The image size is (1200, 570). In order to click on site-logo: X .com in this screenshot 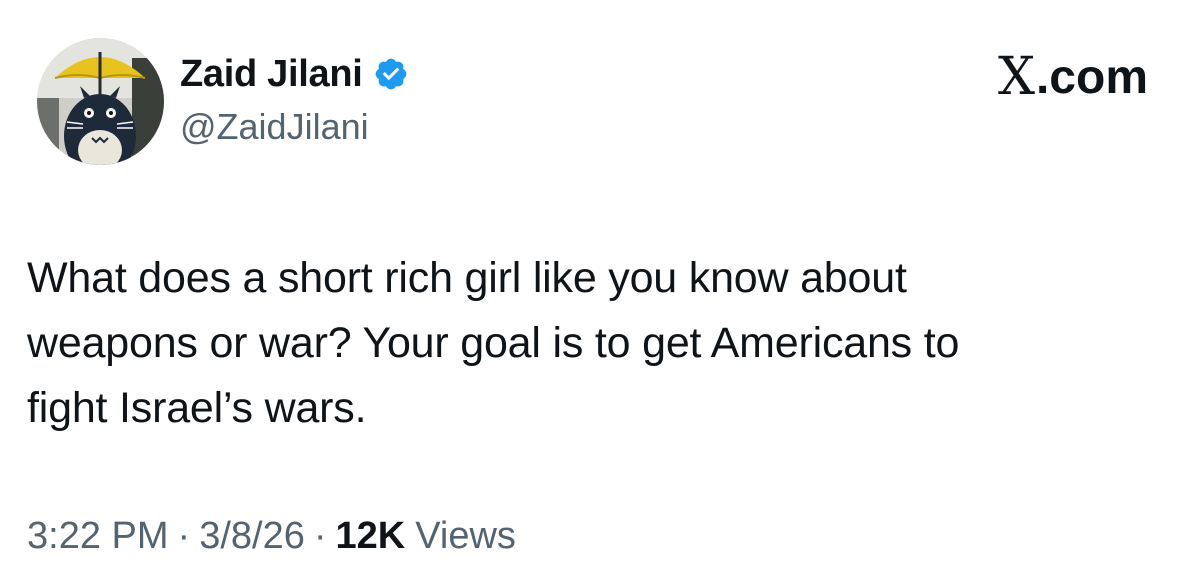, I will do `click(1073, 77)`.